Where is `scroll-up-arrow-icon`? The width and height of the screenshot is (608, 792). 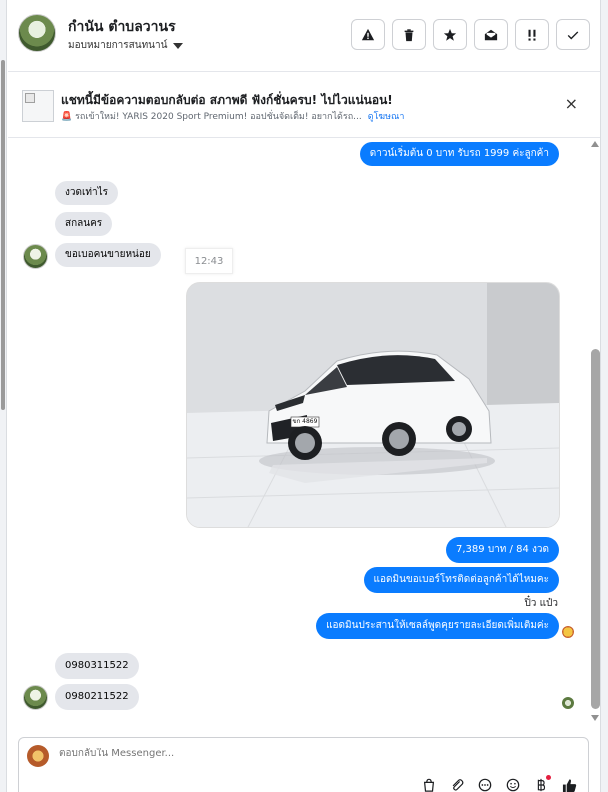 scroll-up-arrow-icon is located at coordinates (595, 144).